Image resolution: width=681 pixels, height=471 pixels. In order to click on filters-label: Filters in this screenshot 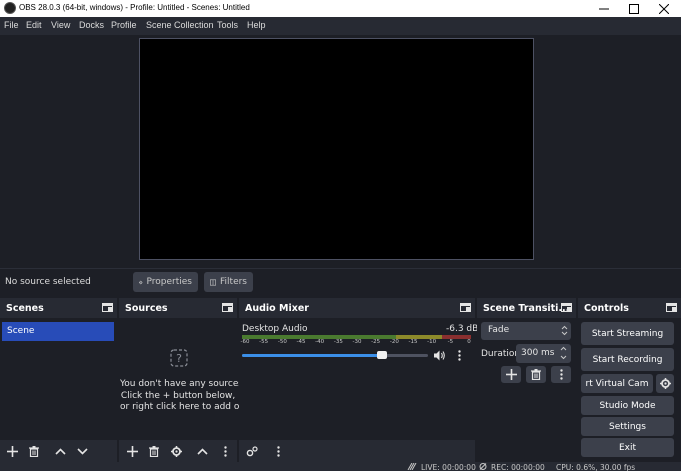, I will do `click(233, 282)`.